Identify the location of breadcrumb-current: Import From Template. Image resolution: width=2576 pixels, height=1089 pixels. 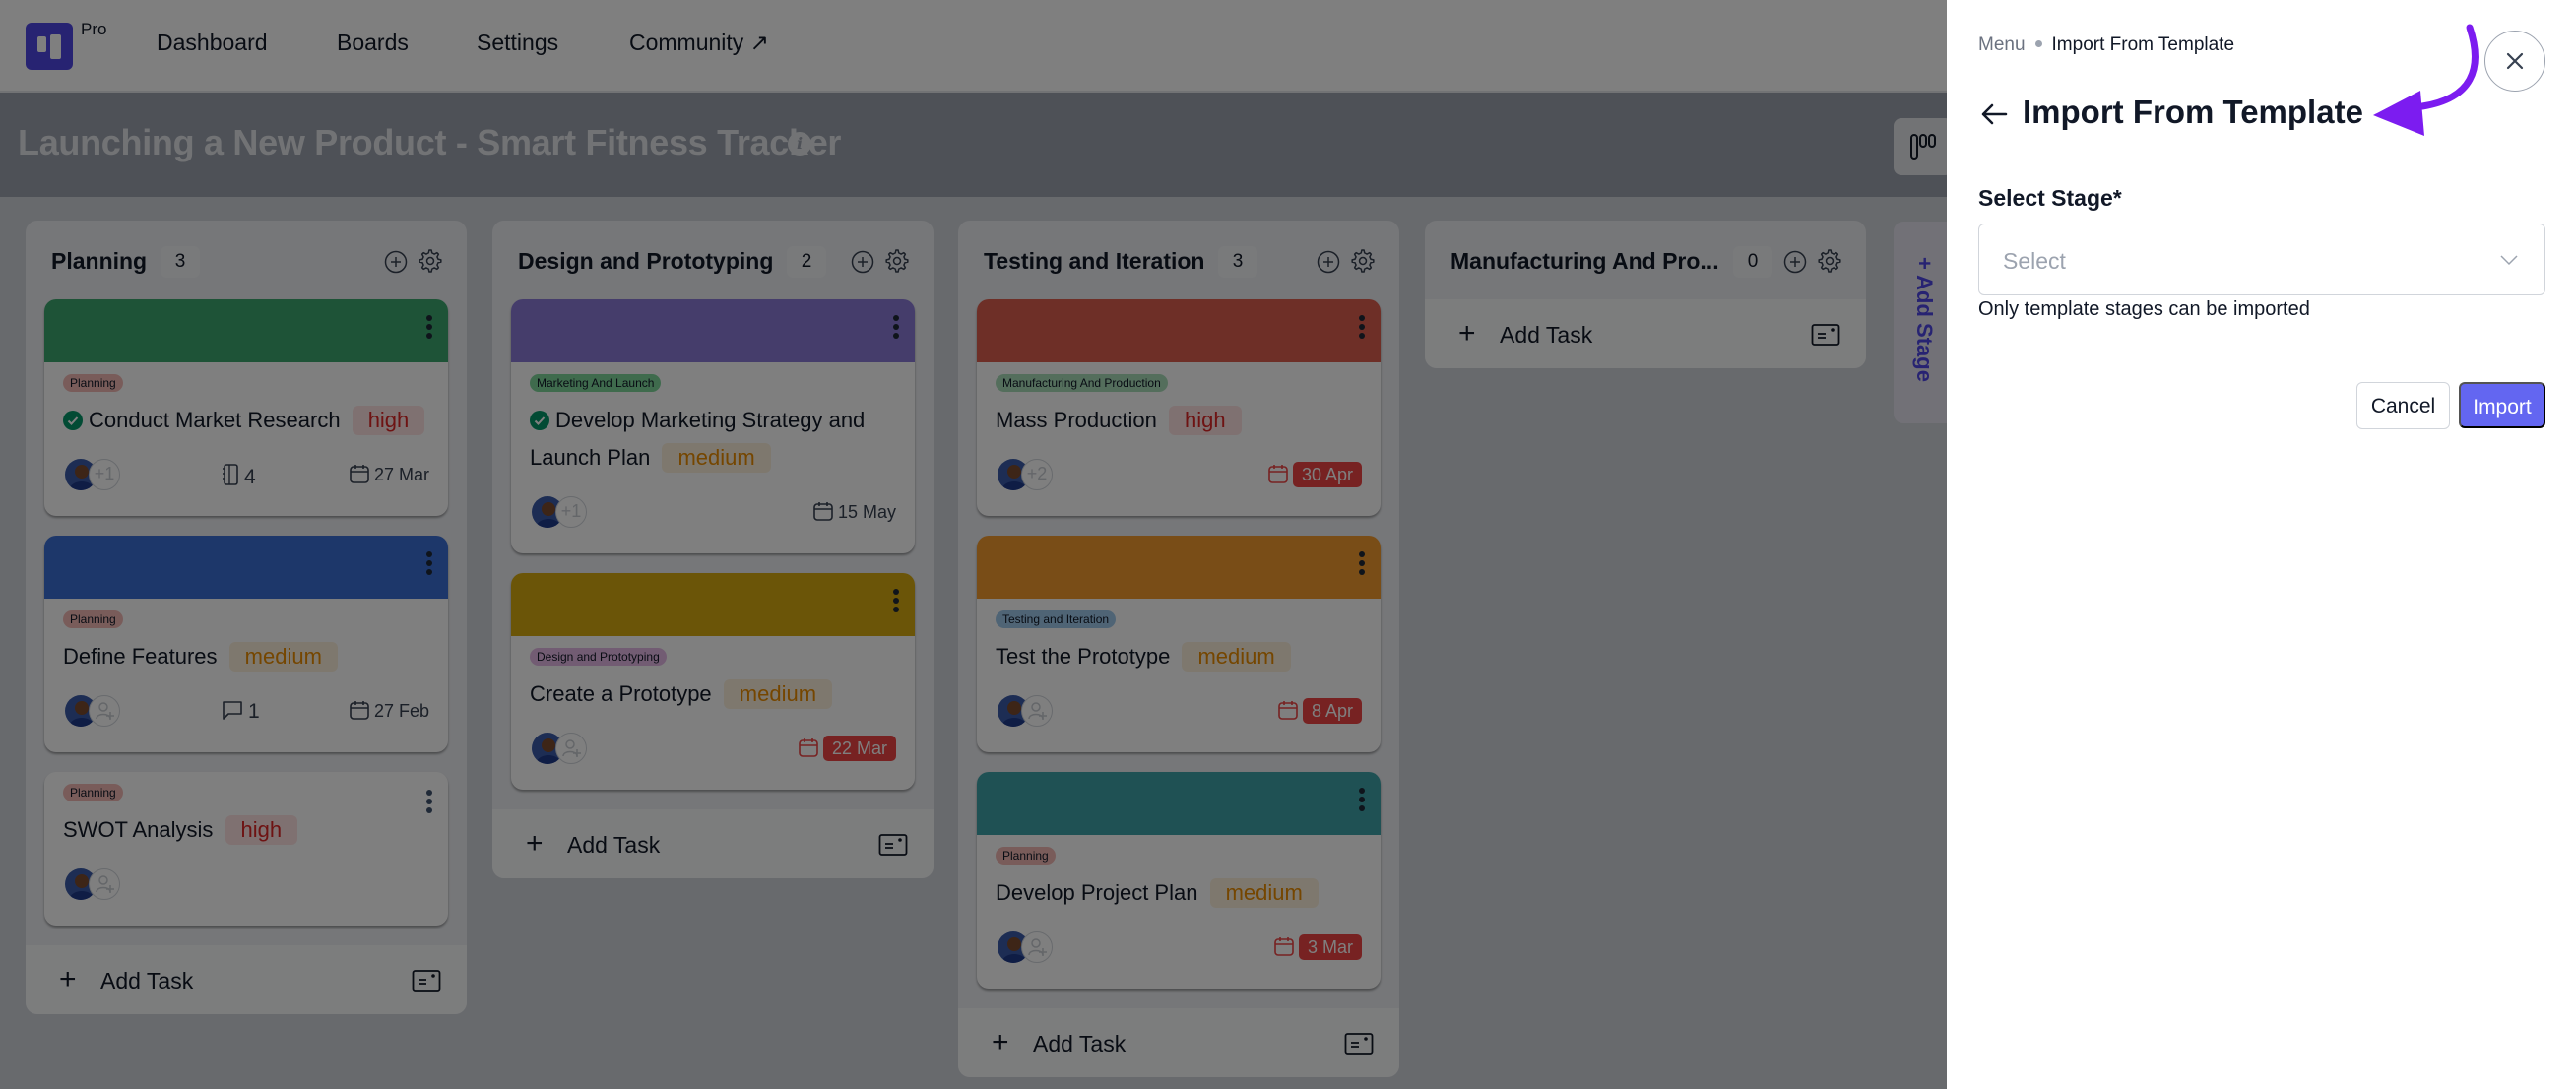
(2143, 44).